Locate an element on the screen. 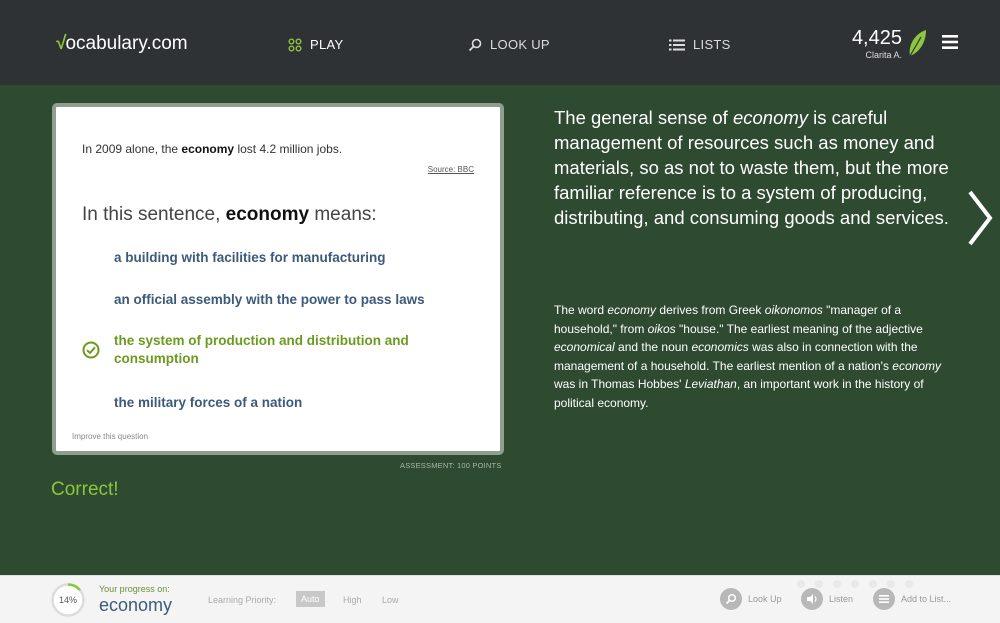  priority-low-button: Low is located at coordinates (390, 600).